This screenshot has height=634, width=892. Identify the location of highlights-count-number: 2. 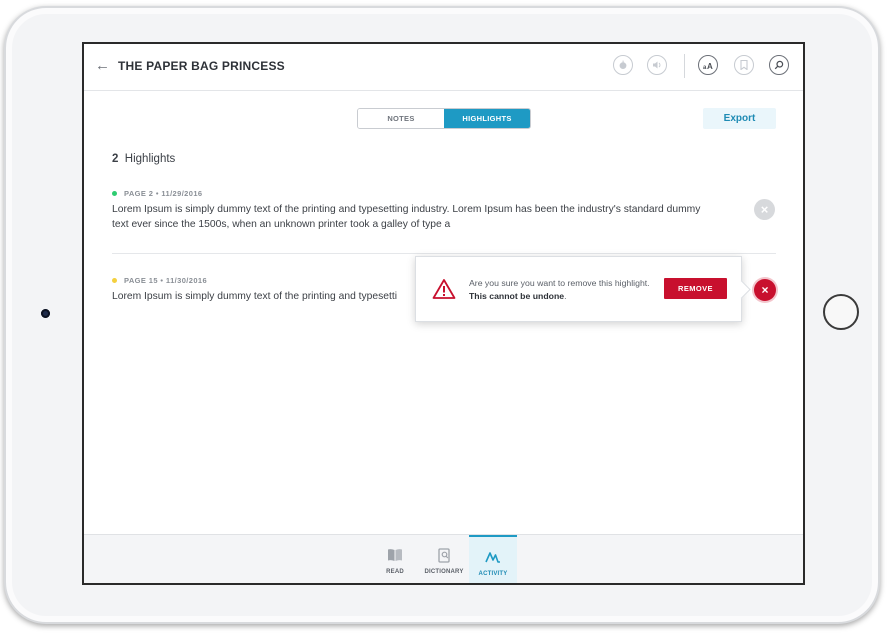
(115, 159).